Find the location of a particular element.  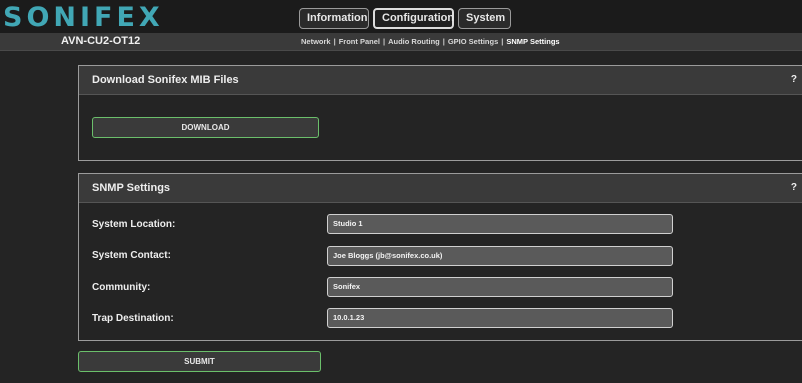

sonifex-logo: SONIFEX is located at coordinates (83, 17).